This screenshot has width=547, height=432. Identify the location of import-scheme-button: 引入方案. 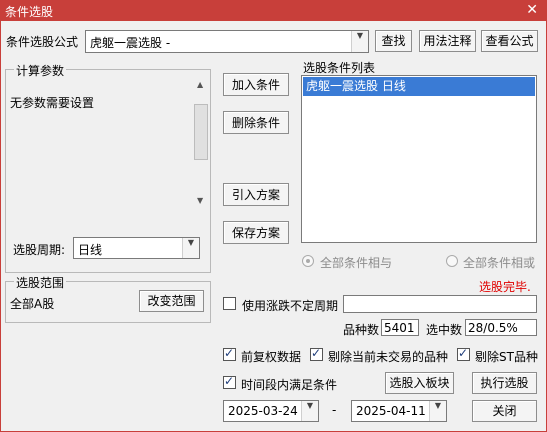
(256, 194).